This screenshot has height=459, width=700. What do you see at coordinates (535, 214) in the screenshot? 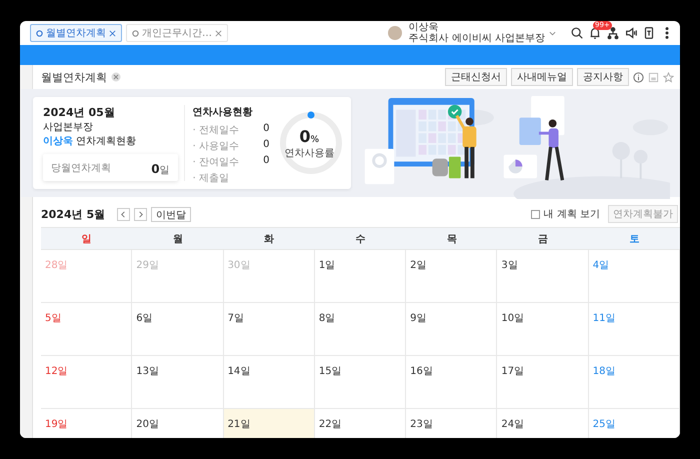
I see `checkbox` at bounding box center [535, 214].